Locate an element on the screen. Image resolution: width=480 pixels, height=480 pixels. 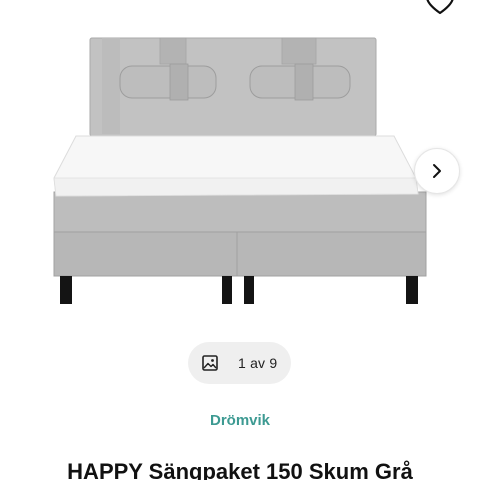
image-icon is located at coordinates (210, 363).